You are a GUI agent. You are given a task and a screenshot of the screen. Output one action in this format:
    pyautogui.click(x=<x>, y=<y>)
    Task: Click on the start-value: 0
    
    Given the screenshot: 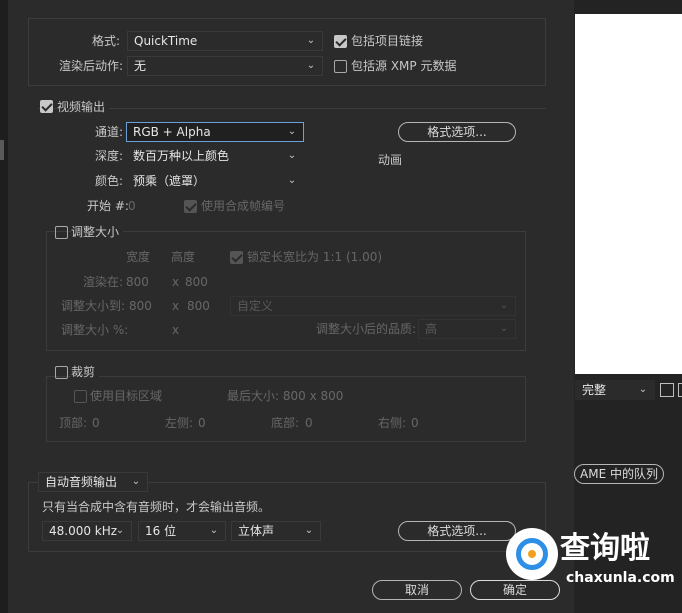 What is the action you would take?
    pyautogui.click(x=132, y=206)
    